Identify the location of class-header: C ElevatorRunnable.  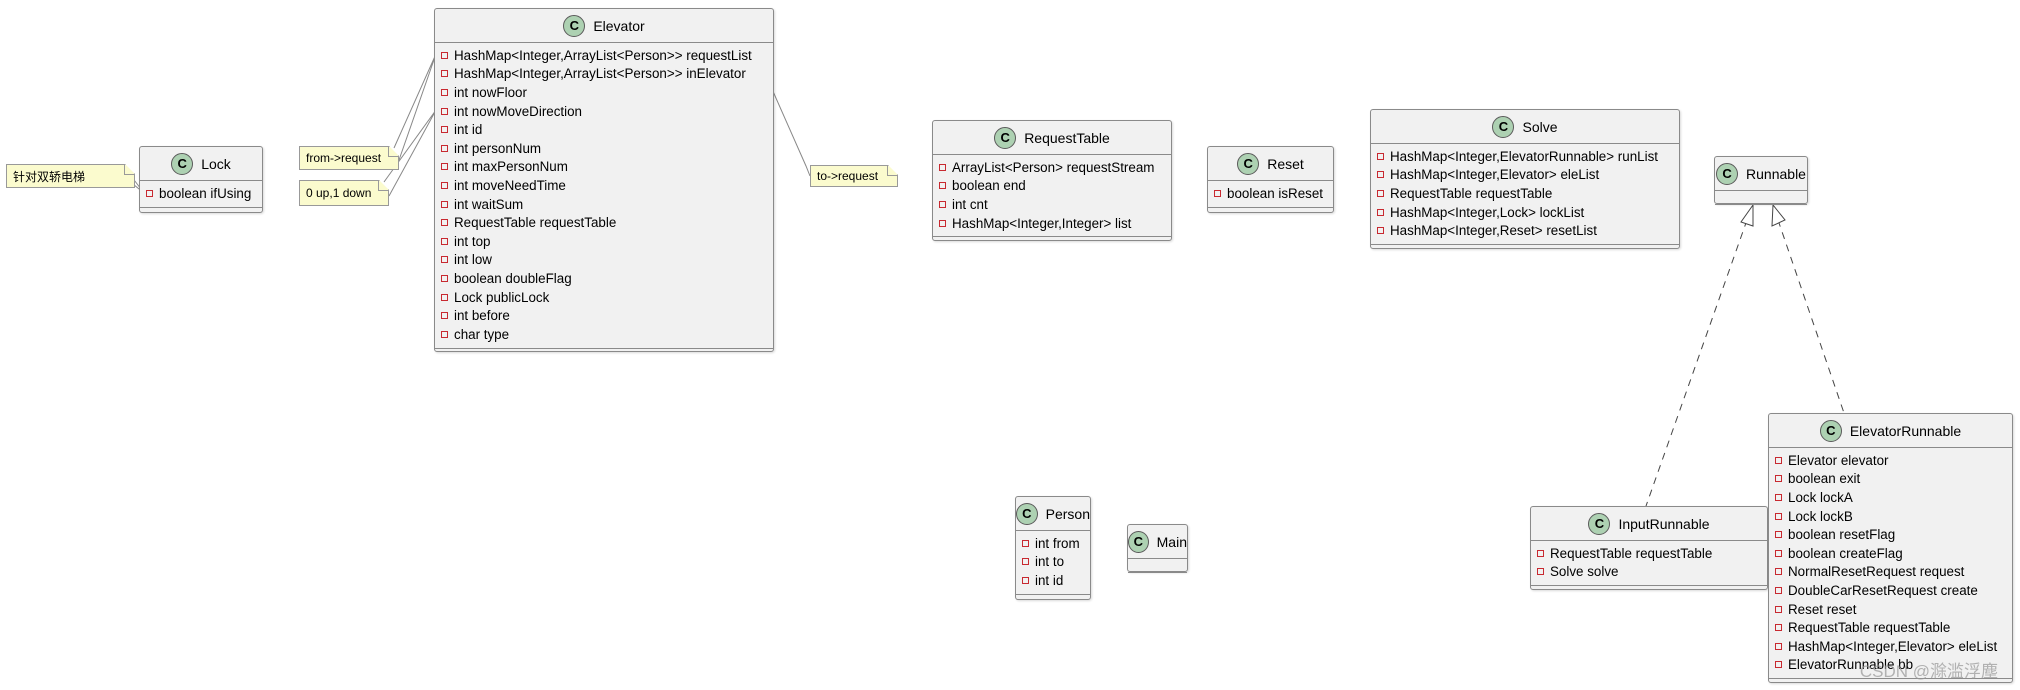
(1890, 431).